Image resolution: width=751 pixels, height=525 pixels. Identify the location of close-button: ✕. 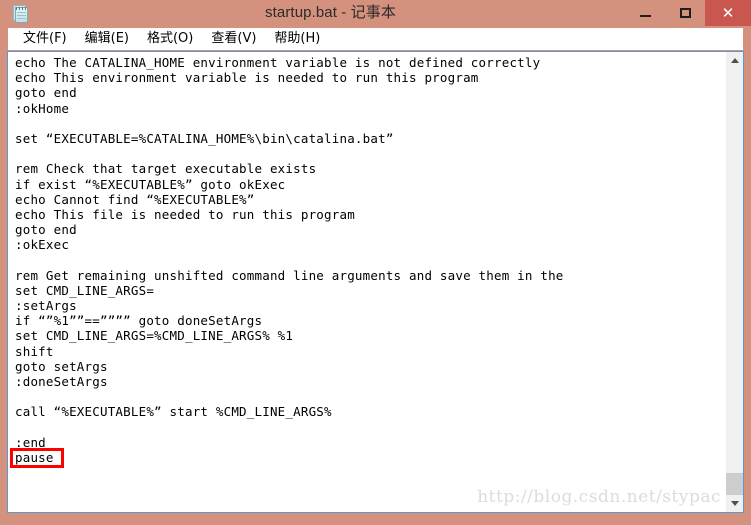
(728, 13).